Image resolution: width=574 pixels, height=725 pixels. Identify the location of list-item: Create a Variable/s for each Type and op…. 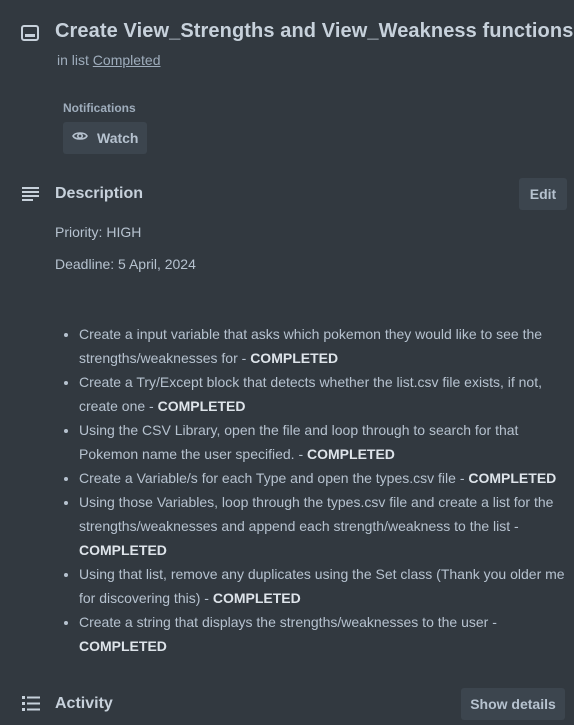
(326, 478).